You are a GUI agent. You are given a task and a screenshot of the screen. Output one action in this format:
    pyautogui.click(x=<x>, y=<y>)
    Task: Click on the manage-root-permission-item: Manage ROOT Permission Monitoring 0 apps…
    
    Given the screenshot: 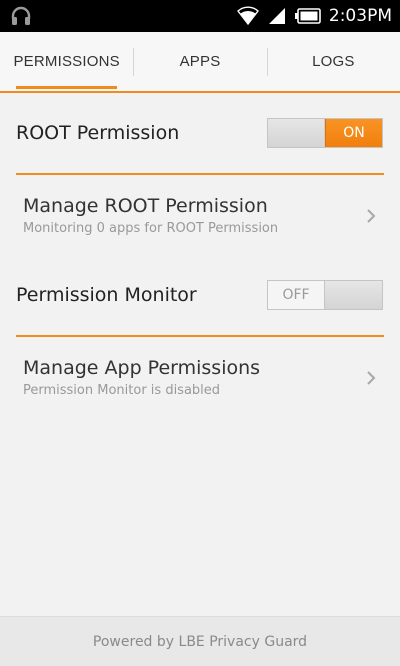 What is the action you would take?
    pyautogui.click(x=200, y=215)
    